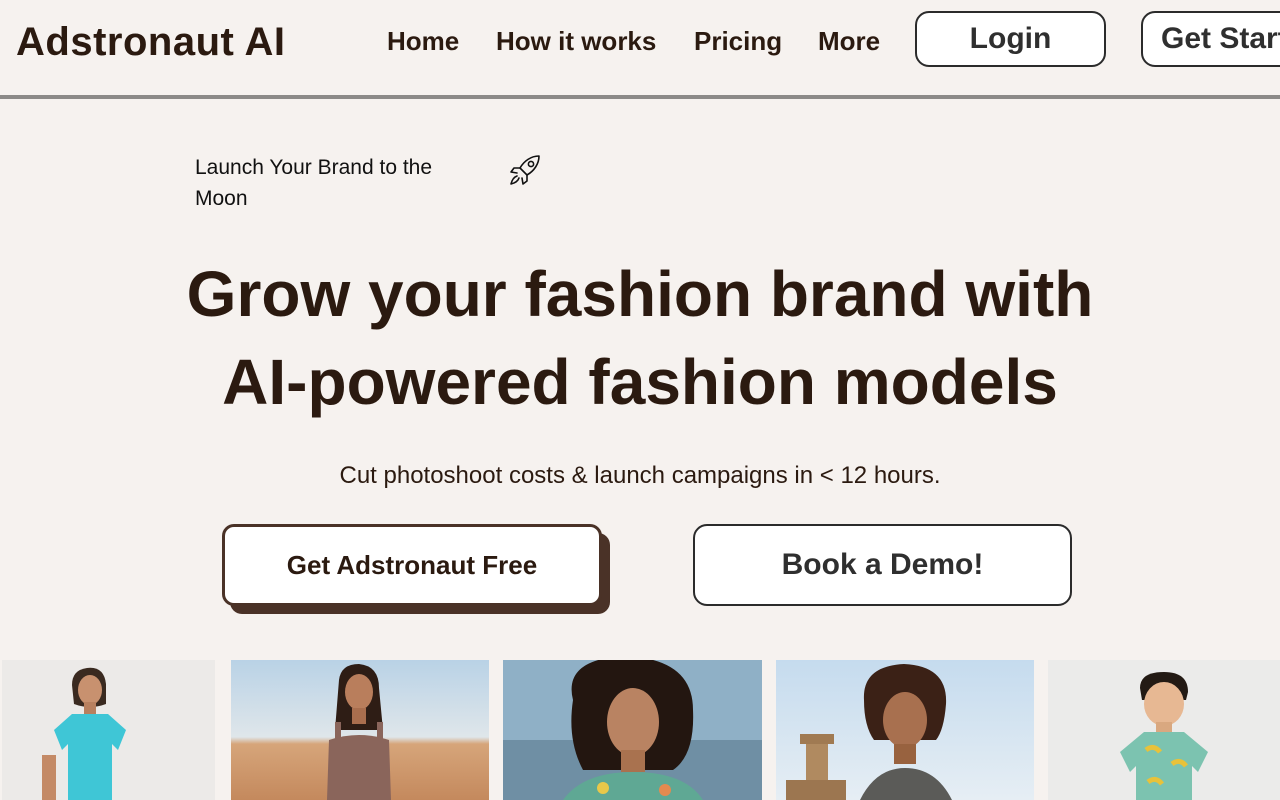 The height and width of the screenshot is (800, 1280). I want to click on gallery-image-model-ruins-curly-hair, so click(905, 730).